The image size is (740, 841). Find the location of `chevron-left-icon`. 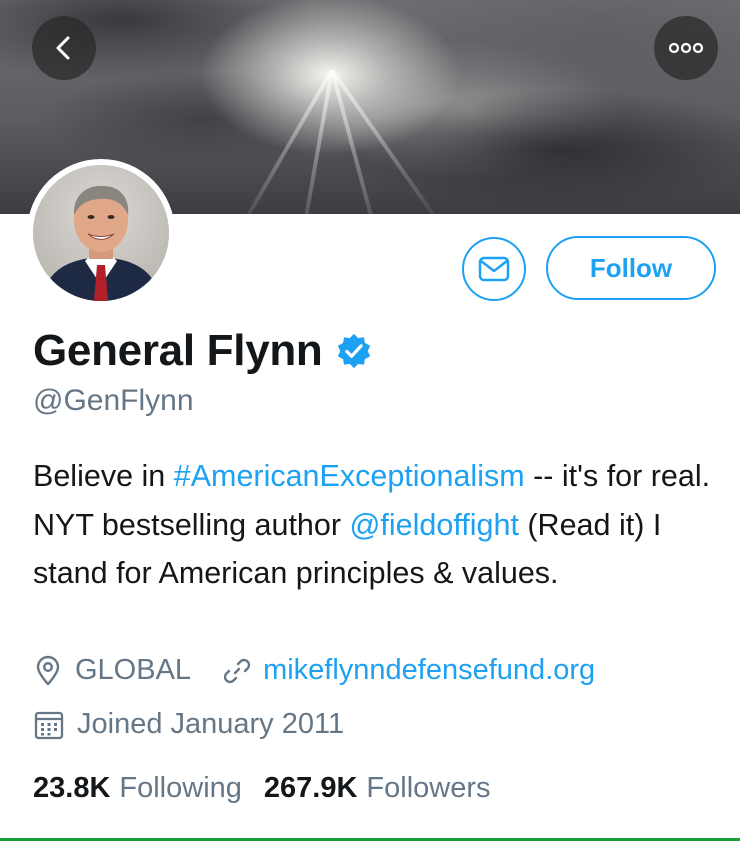

chevron-left-icon is located at coordinates (63, 48).